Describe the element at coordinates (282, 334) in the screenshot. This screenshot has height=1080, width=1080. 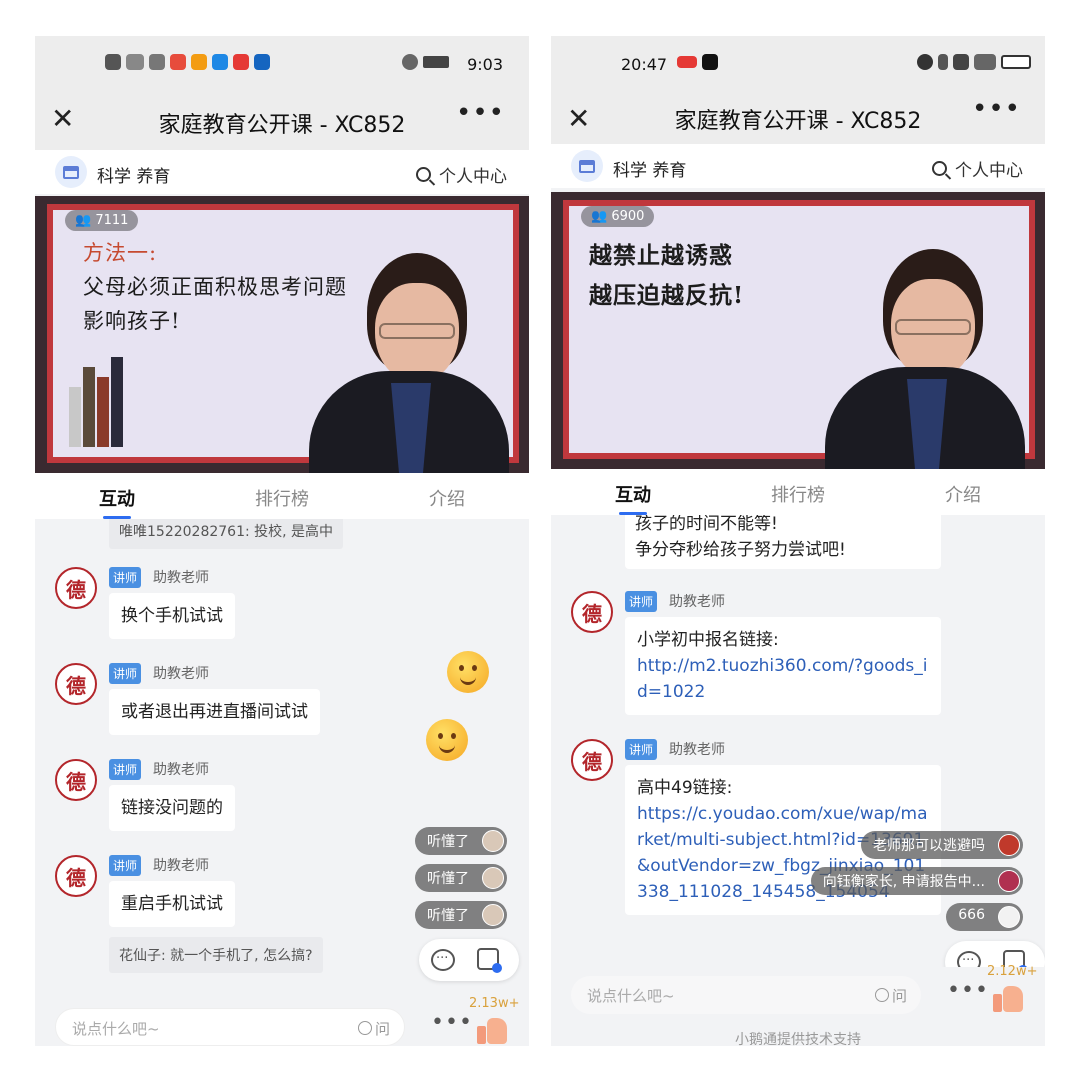
I see `live-video: 方法一: 父母必须正面积极思考问题 影响孩子! 👥 7111` at that location.